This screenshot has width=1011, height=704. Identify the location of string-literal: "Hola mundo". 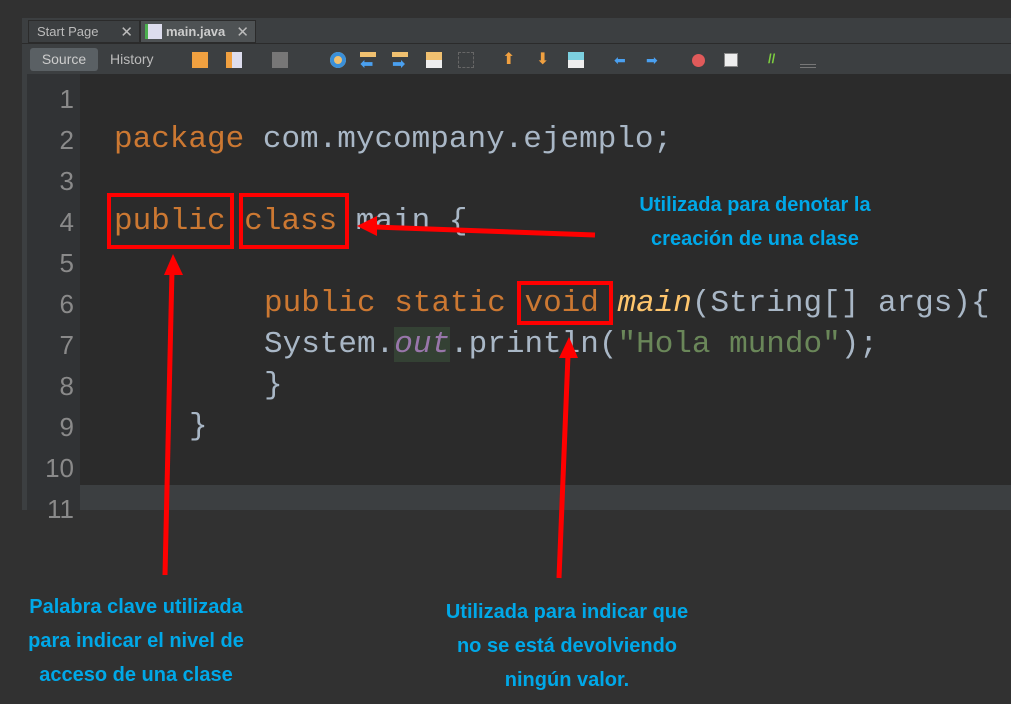
(729, 344).